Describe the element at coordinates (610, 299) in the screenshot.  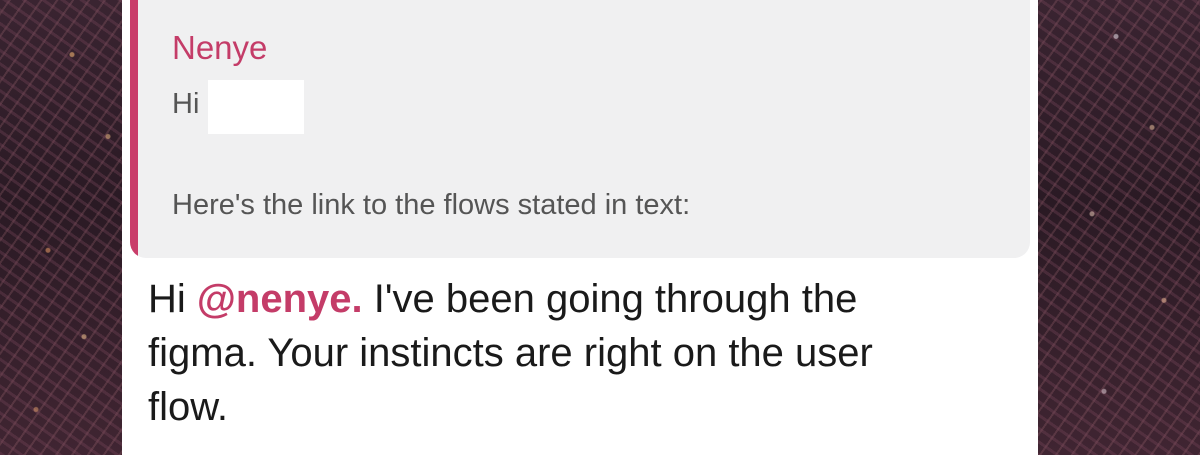
I see `message-line1-rest: I've been going through the` at that location.